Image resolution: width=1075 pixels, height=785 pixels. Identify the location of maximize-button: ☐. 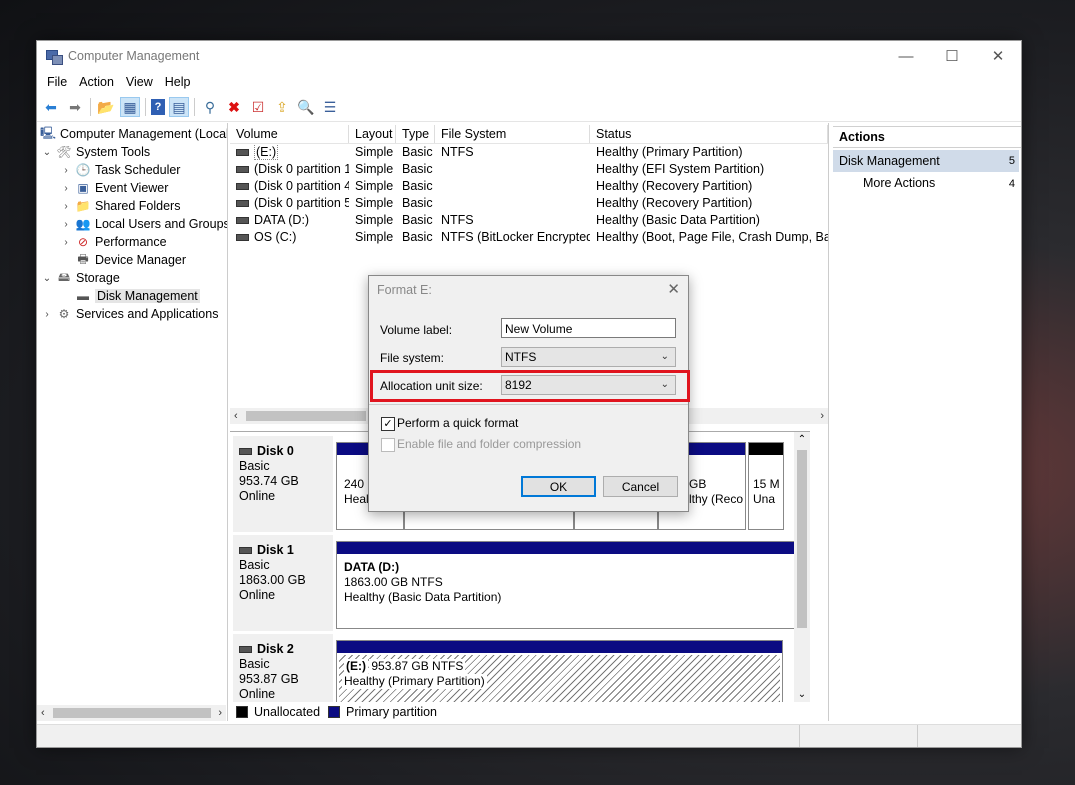
(952, 56).